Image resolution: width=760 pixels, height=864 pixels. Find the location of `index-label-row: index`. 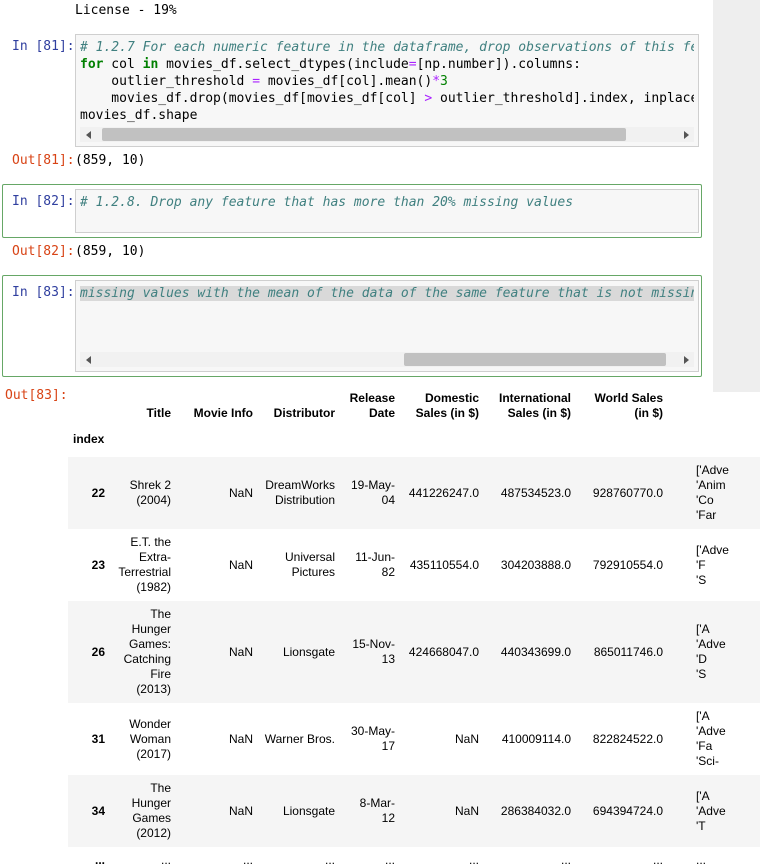

index-label-row: index is located at coordinates (414, 442).